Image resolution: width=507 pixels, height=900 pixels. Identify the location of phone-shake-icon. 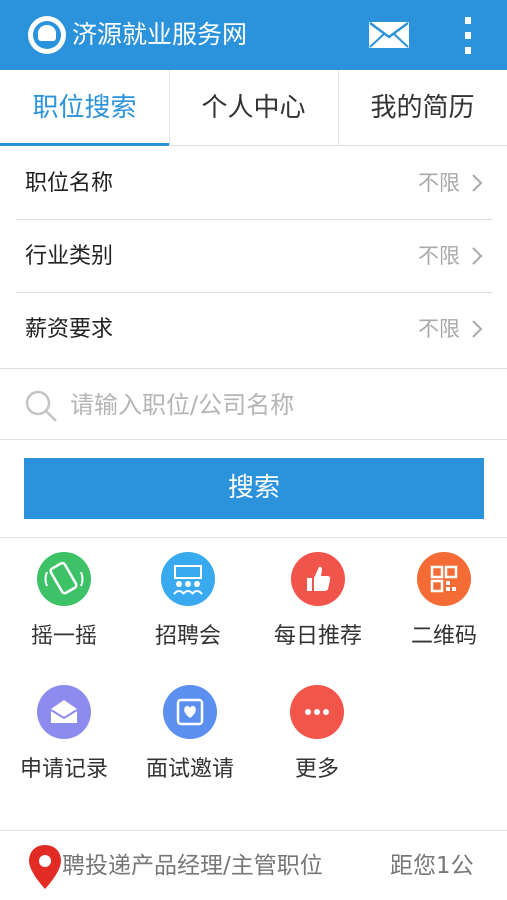
(64, 579).